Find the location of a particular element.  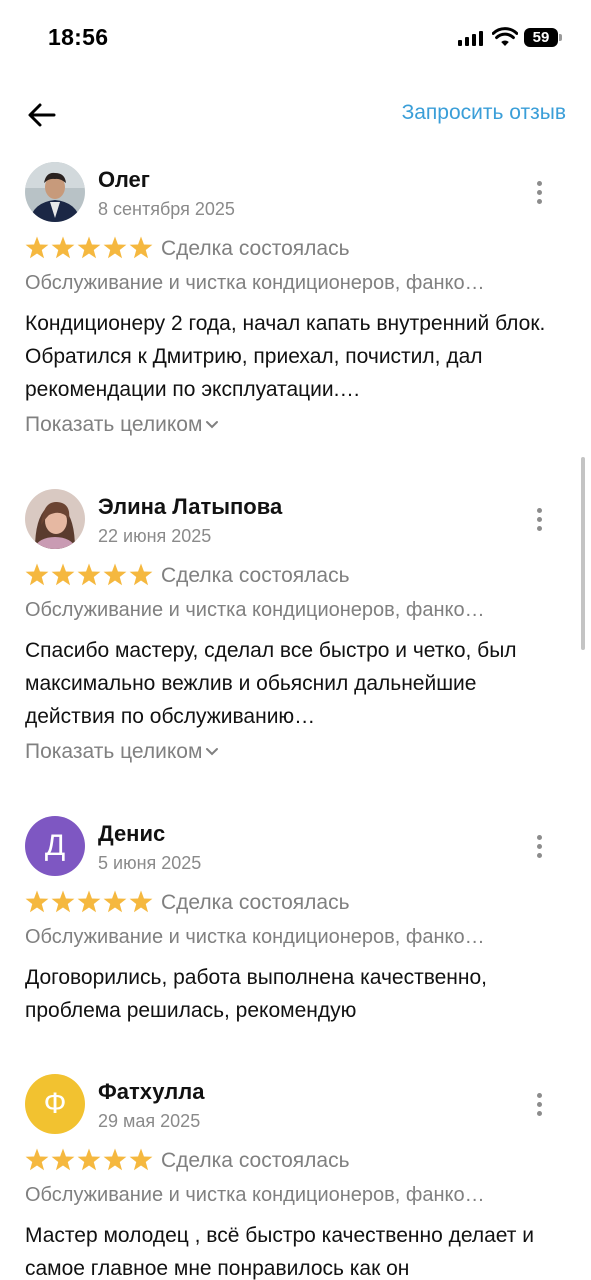

battery-level: 59 is located at coordinates (541, 37).